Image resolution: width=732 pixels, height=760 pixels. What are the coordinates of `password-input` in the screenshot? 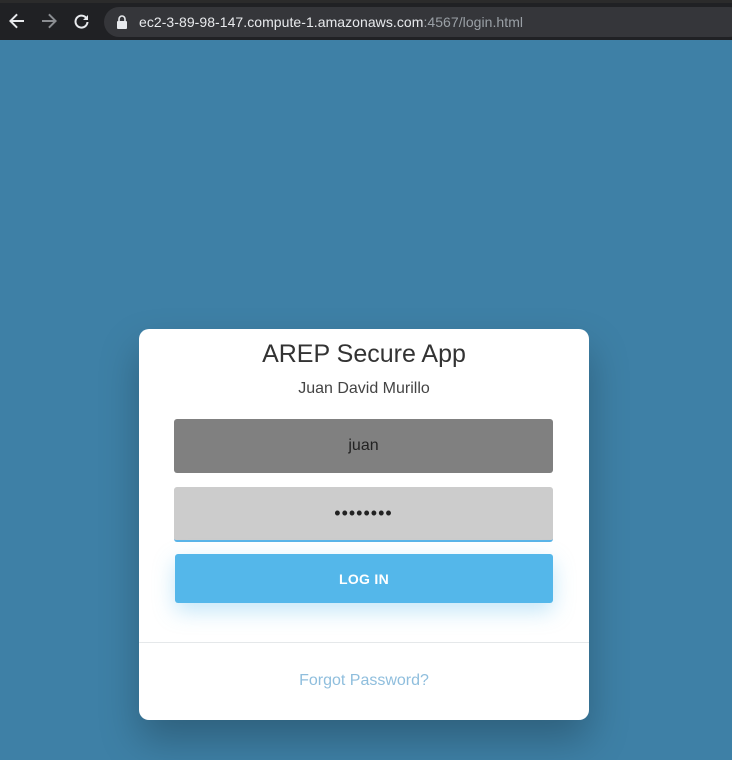 It's located at (363, 514).